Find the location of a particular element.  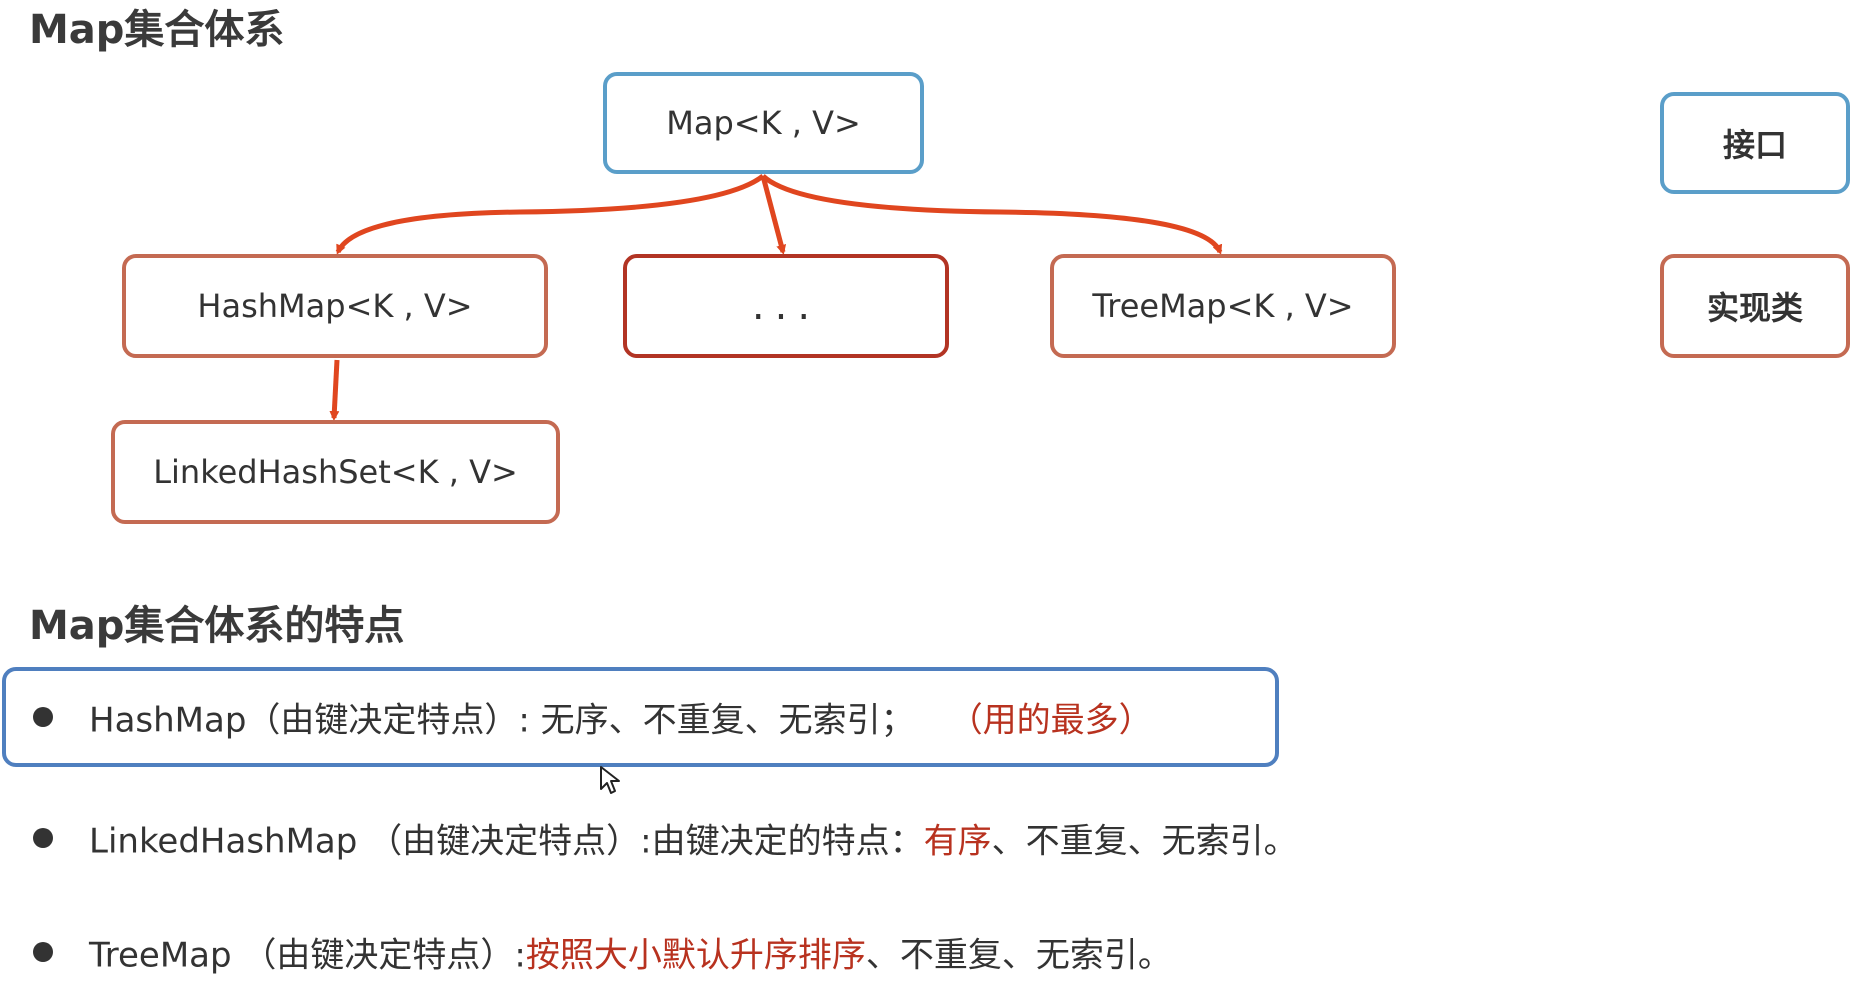

node-map-label: Map<K , V> is located at coordinates (763, 123).